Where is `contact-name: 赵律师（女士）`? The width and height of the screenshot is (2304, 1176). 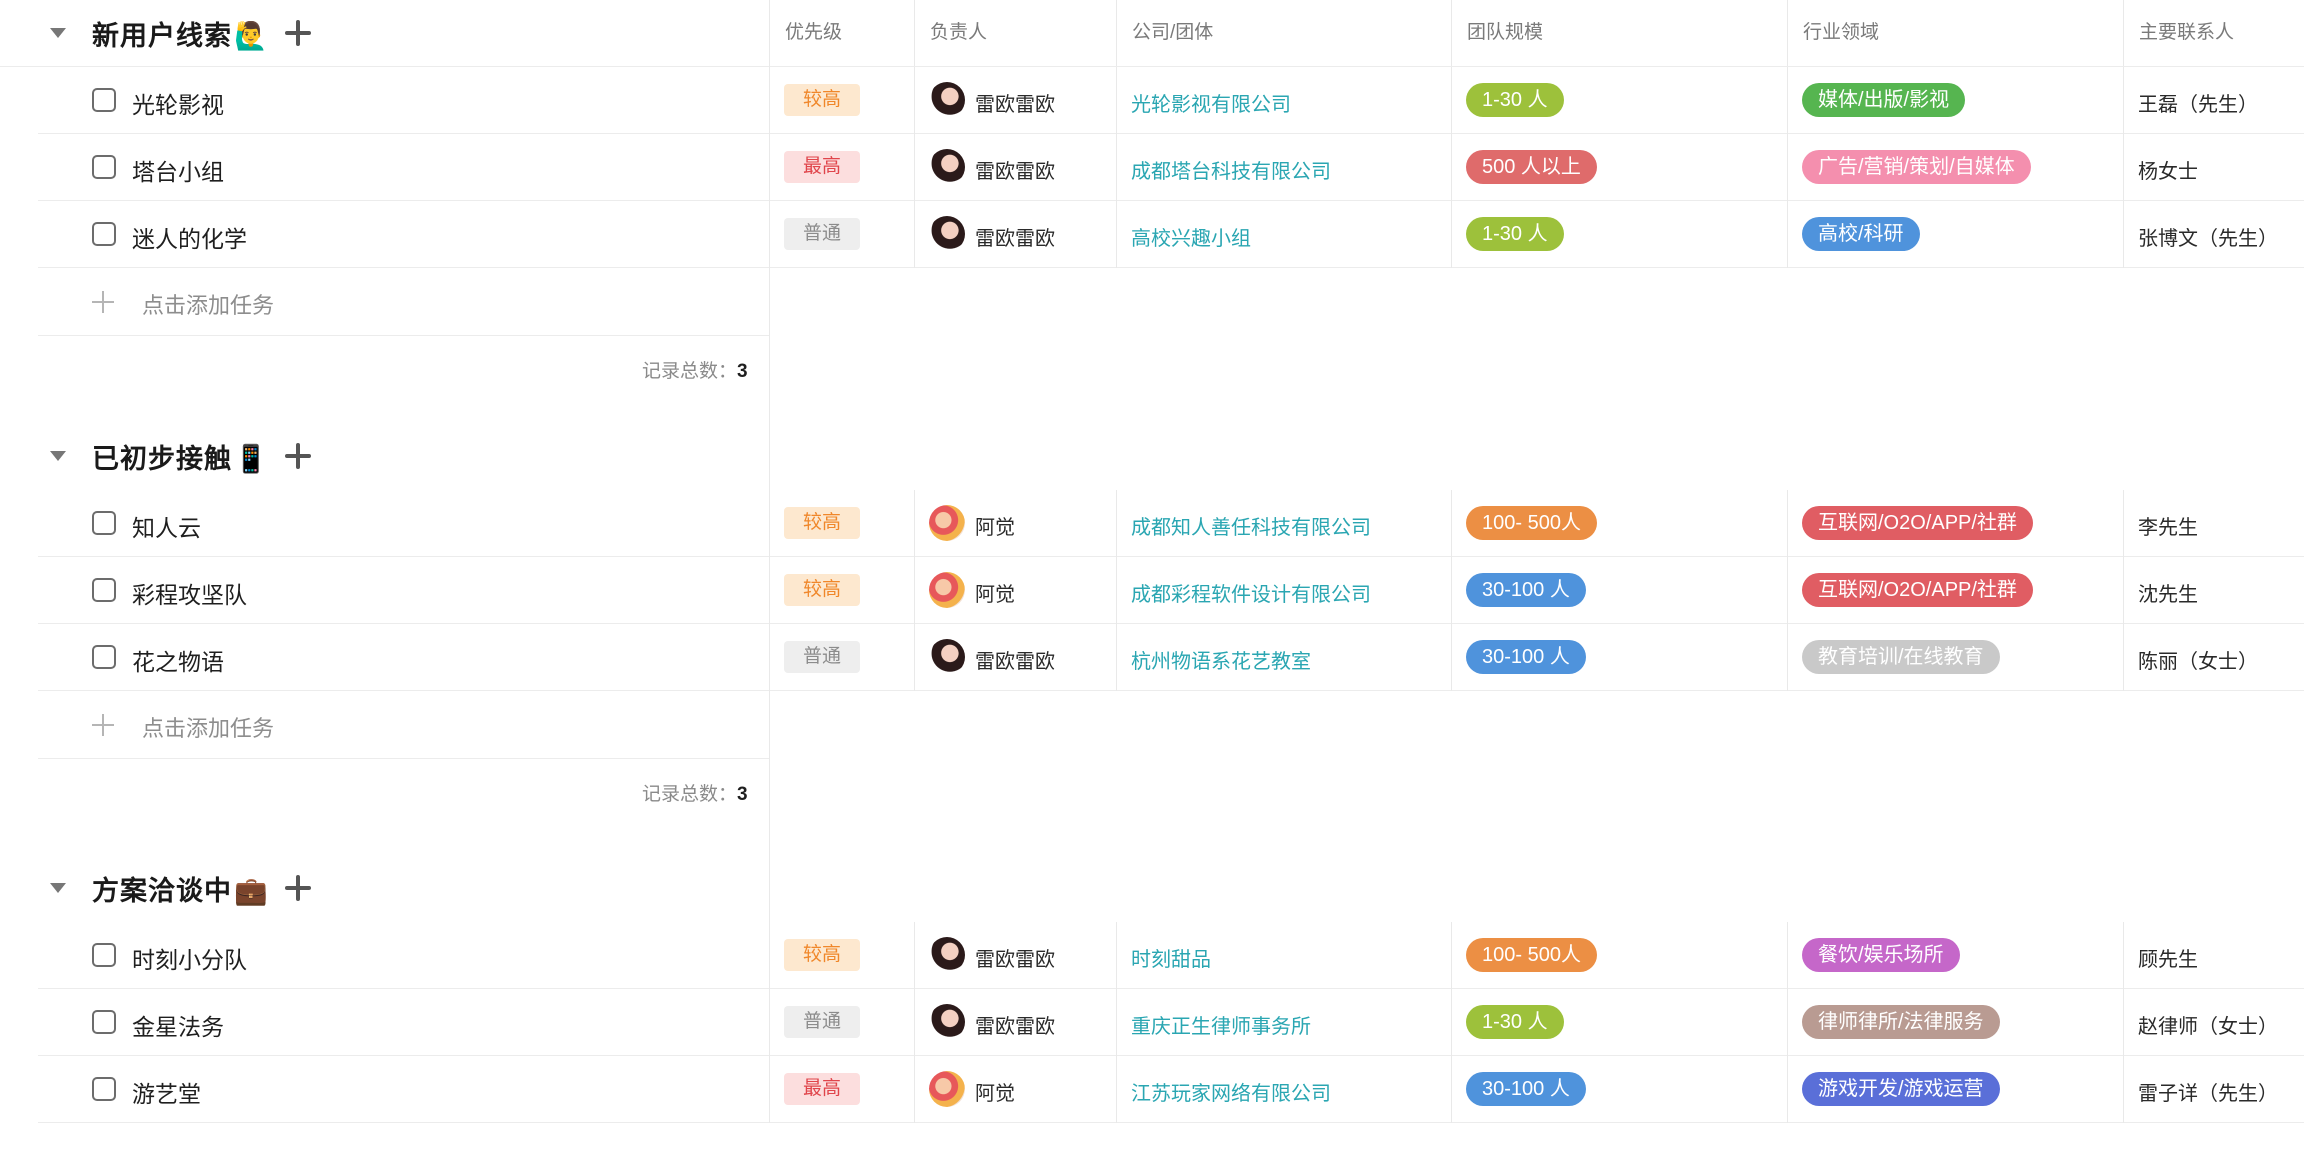 contact-name: 赵律师（女士） is located at coordinates (2208, 1024).